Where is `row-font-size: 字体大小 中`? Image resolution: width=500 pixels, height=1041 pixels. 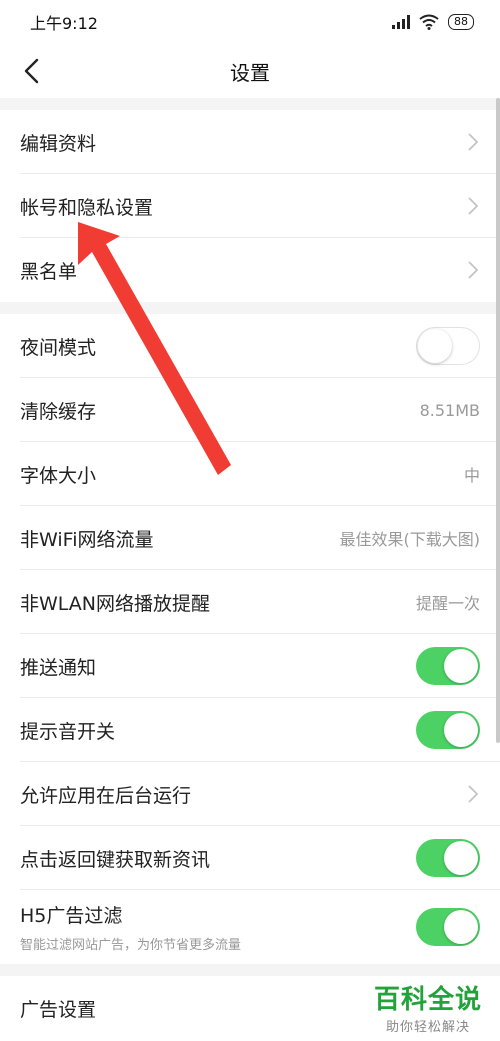
row-font-size: 字体大小 中 is located at coordinates (250, 474).